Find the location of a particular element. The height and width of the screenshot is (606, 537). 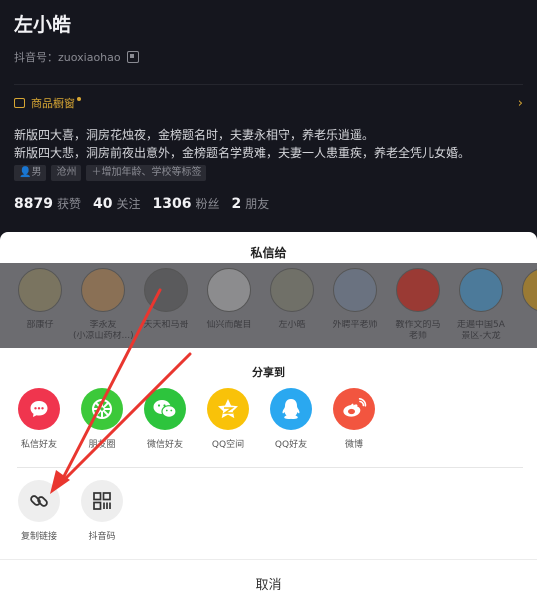

stat-label: 粉丝 is located at coordinates (207, 204).